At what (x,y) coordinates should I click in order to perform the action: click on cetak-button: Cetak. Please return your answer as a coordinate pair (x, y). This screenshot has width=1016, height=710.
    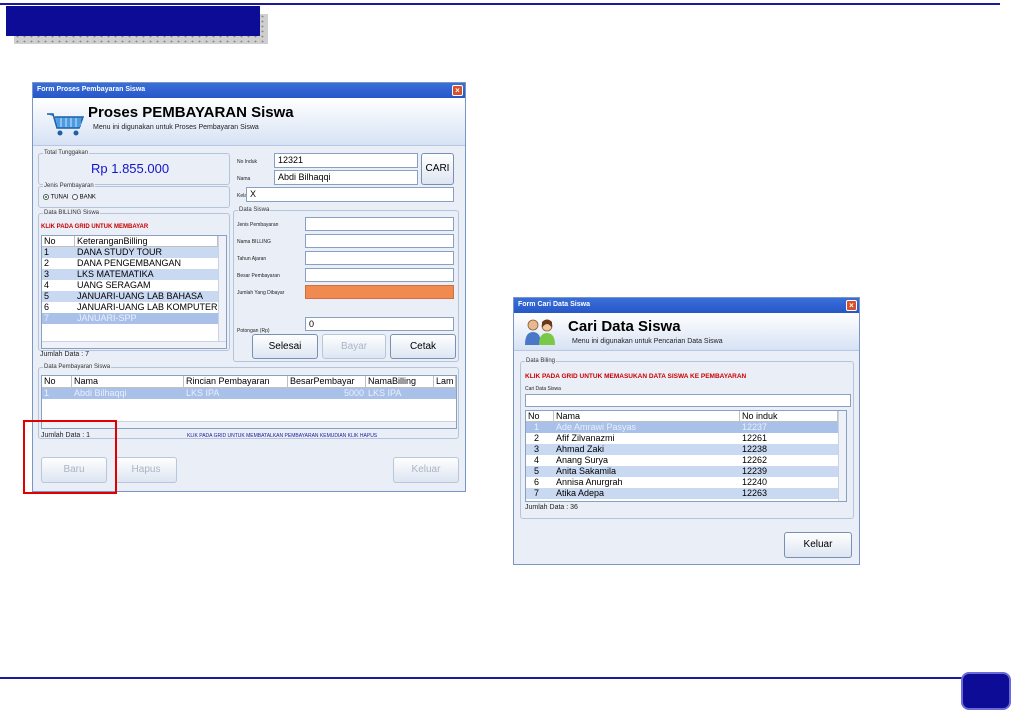
    Looking at the image, I should click on (423, 346).